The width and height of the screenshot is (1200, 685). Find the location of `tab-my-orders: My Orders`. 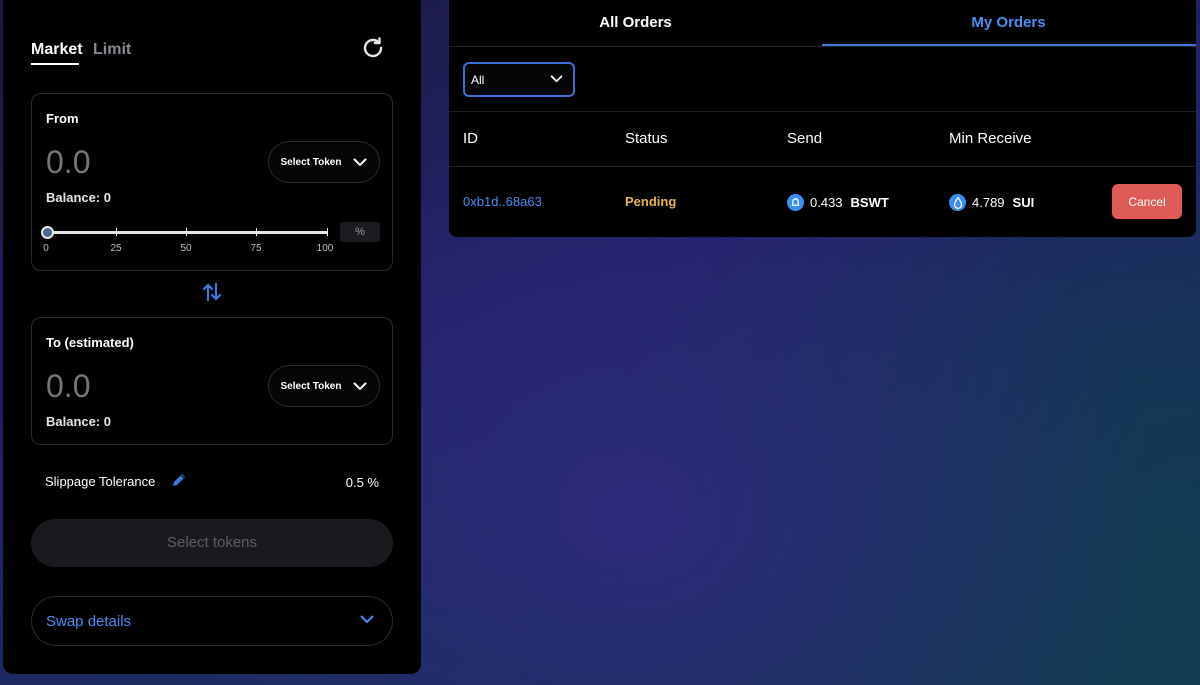

tab-my-orders: My Orders is located at coordinates (1008, 23).